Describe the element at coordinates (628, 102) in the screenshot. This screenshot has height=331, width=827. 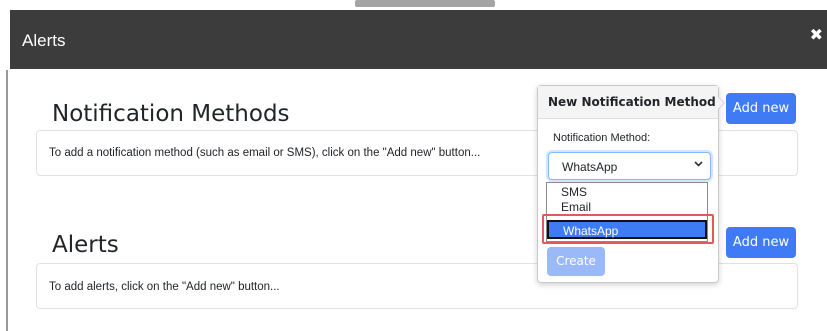
I see `popover-title: New Notification Method` at that location.